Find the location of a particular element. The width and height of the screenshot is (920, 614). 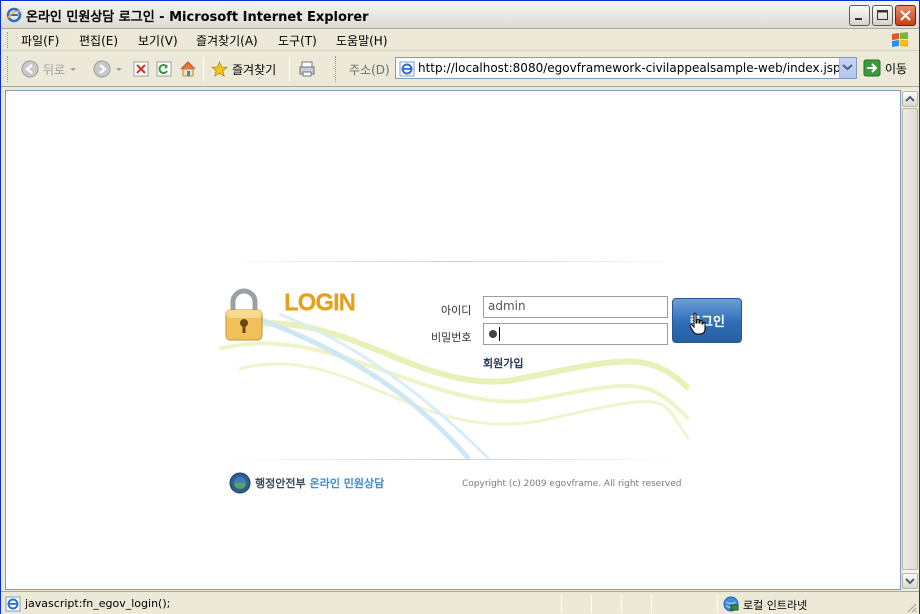

chevron-up-icon is located at coordinates (910, 98).